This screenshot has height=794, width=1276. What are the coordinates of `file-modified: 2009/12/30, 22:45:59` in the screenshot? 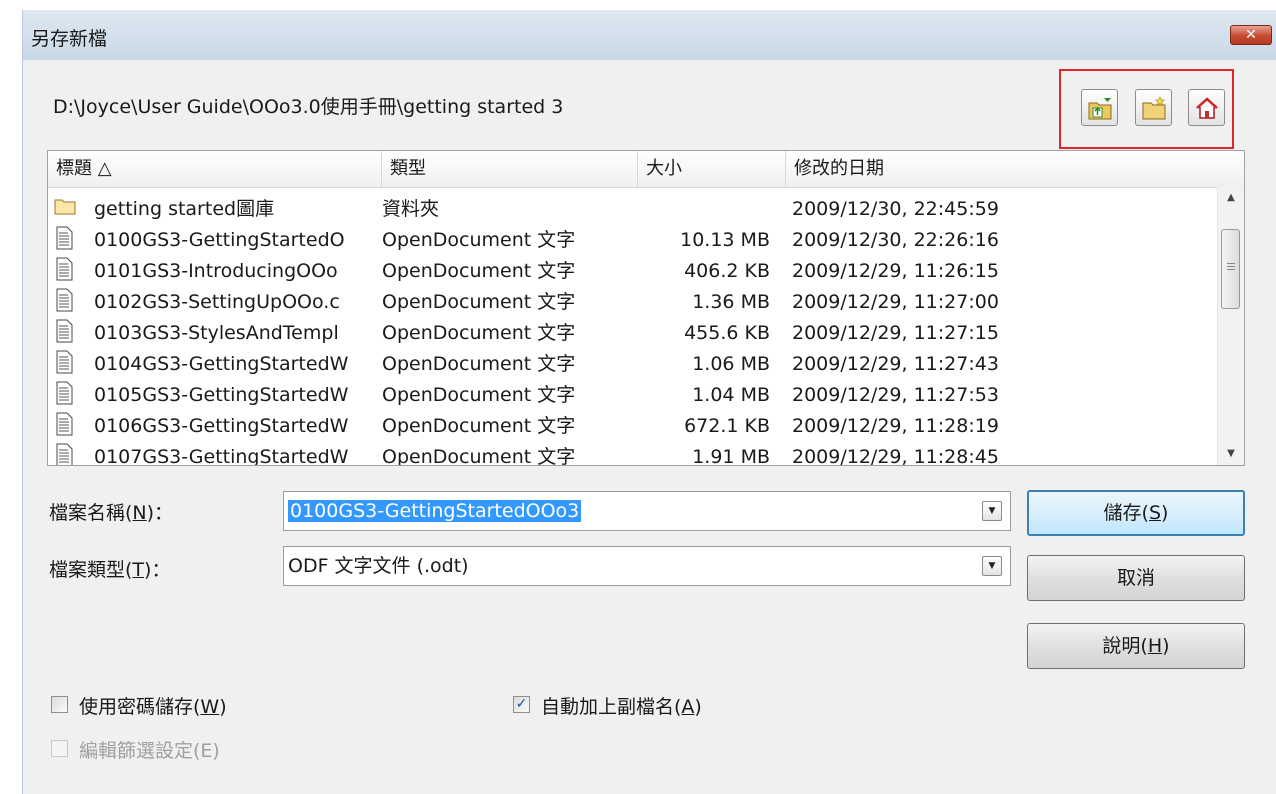 It's located at (895, 209).